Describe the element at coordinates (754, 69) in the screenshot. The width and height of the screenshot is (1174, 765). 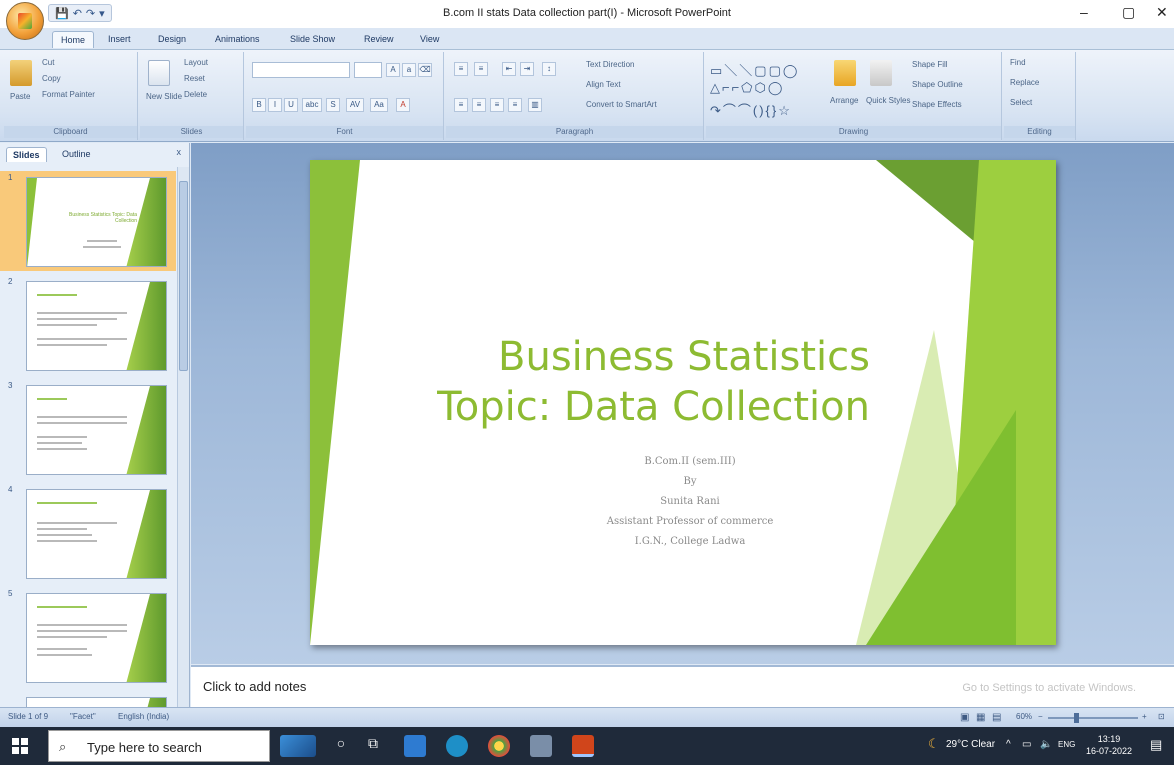
I see `shapes-gallery-icon: ▭＼＼▢▢◯` at that location.